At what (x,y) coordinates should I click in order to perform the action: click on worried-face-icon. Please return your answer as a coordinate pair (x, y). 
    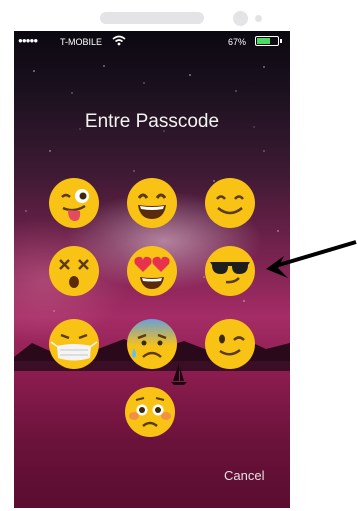
    Looking at the image, I should click on (150, 412).